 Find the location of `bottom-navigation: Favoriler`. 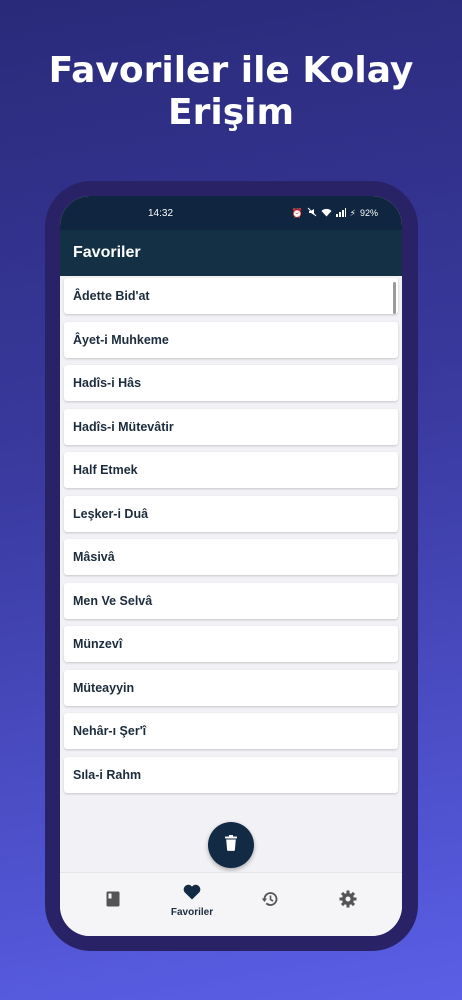

bottom-navigation: Favoriler is located at coordinates (231, 904).